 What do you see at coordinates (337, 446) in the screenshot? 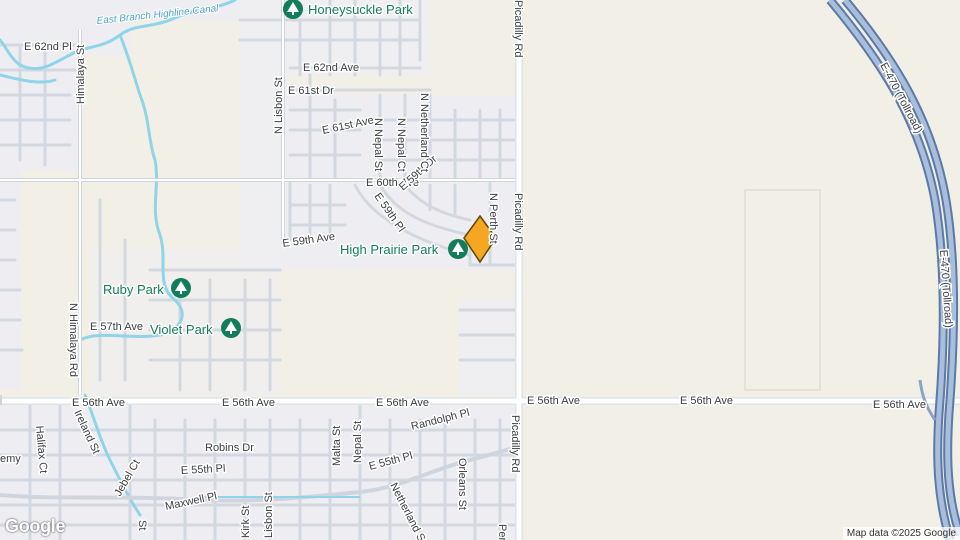
I see `street-label-malta-st: Malta St` at bounding box center [337, 446].